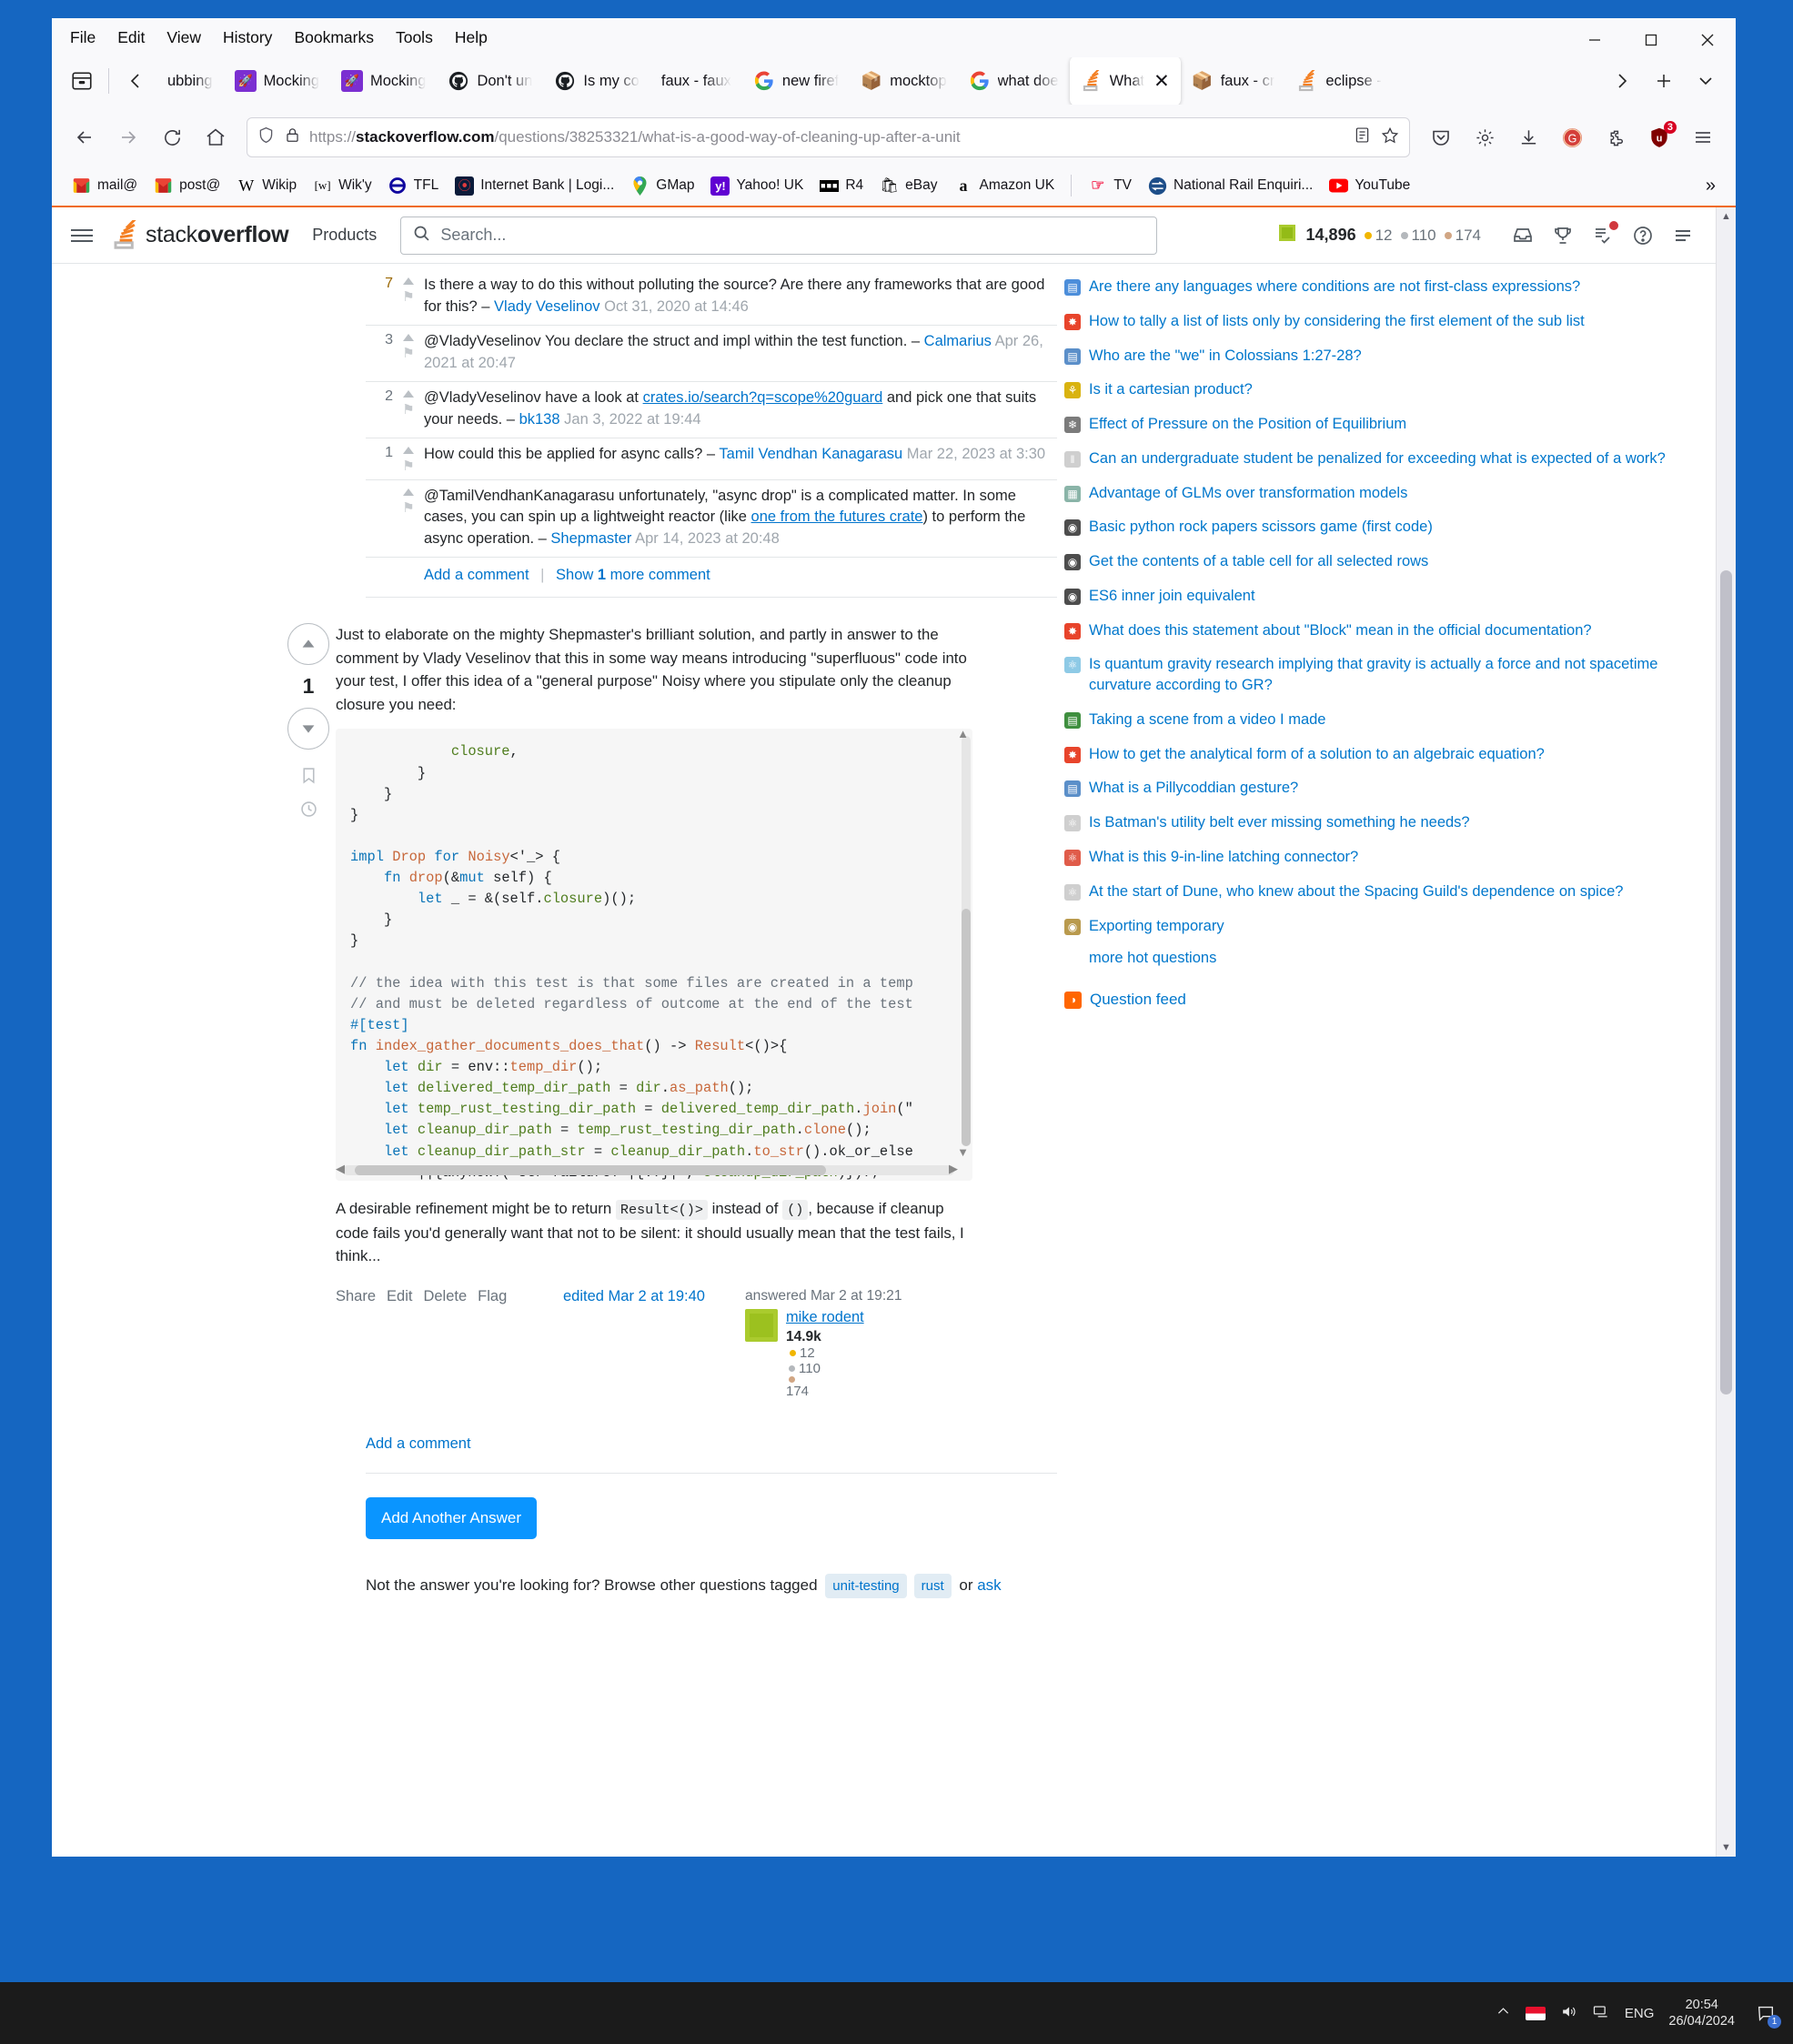 This screenshot has height=2044, width=1793. I want to click on close-button, so click(1707, 40).